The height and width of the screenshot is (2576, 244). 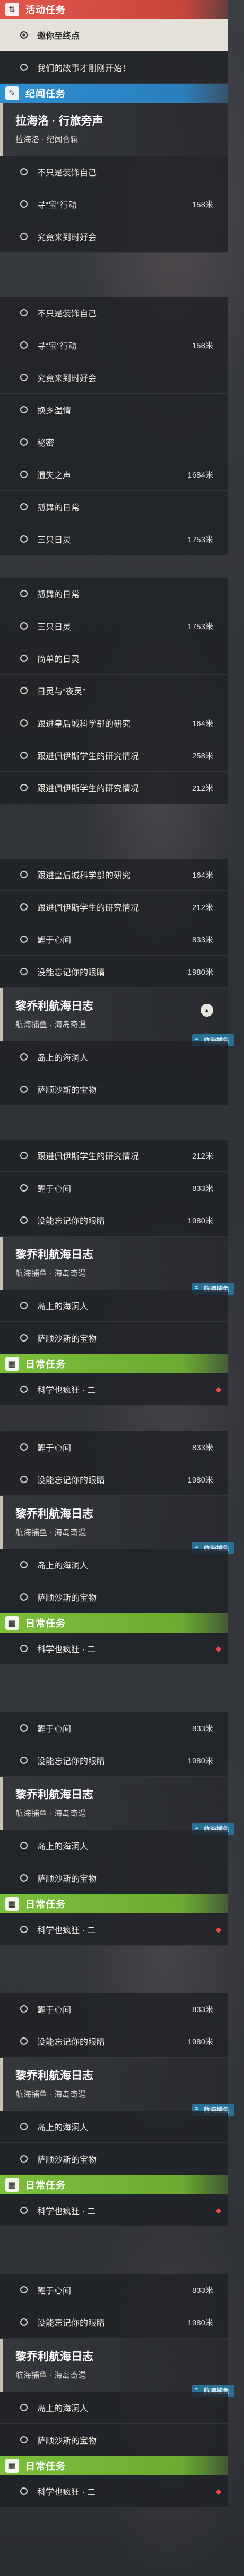 I want to click on story-quest-card: 拉海洛 · 行旅旁声 拉海洛 · 纪闻合辑, so click(x=114, y=129).